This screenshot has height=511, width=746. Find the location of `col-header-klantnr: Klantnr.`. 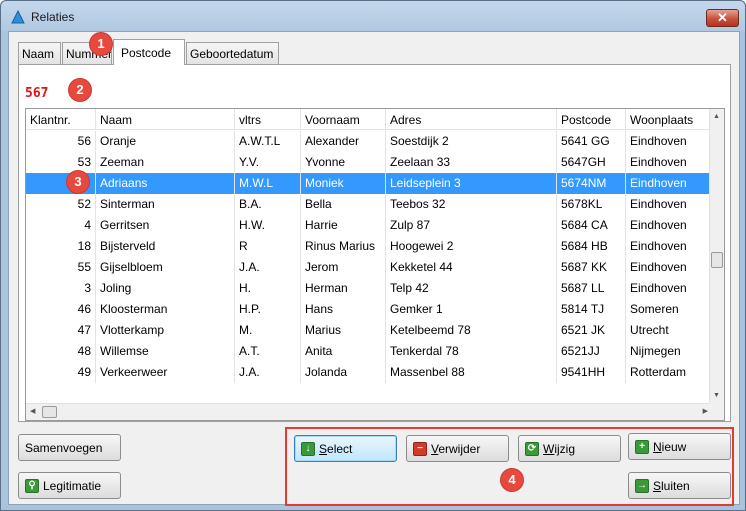

col-header-klantnr: Klantnr. is located at coordinates (61, 119).